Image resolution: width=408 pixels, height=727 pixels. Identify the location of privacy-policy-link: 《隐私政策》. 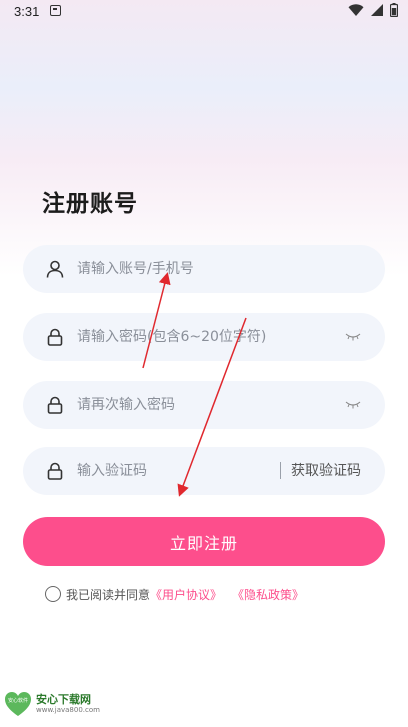
(268, 594).